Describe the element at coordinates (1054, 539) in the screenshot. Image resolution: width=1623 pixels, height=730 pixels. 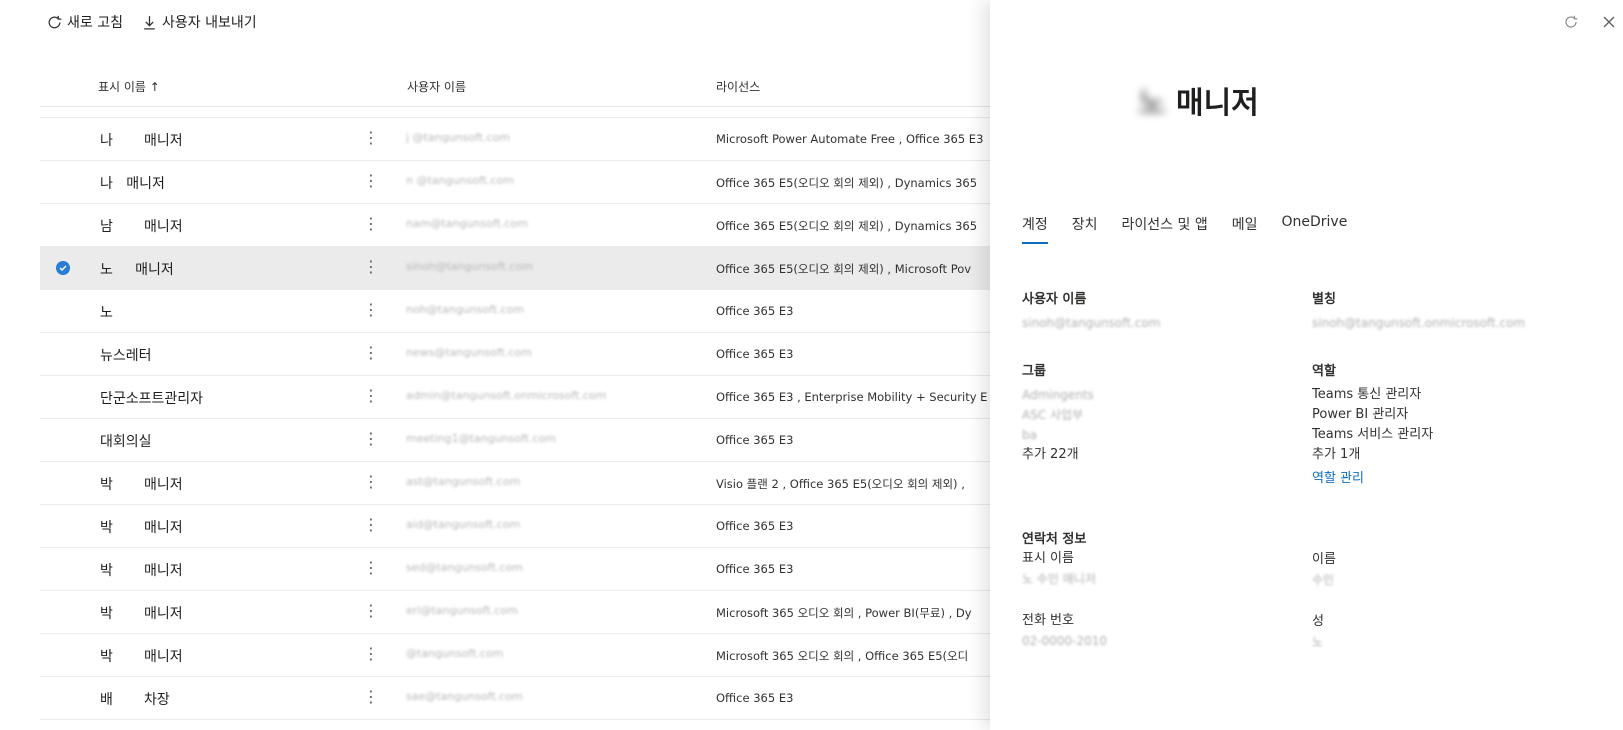
I see `contact-label: 연락처 정보` at that location.